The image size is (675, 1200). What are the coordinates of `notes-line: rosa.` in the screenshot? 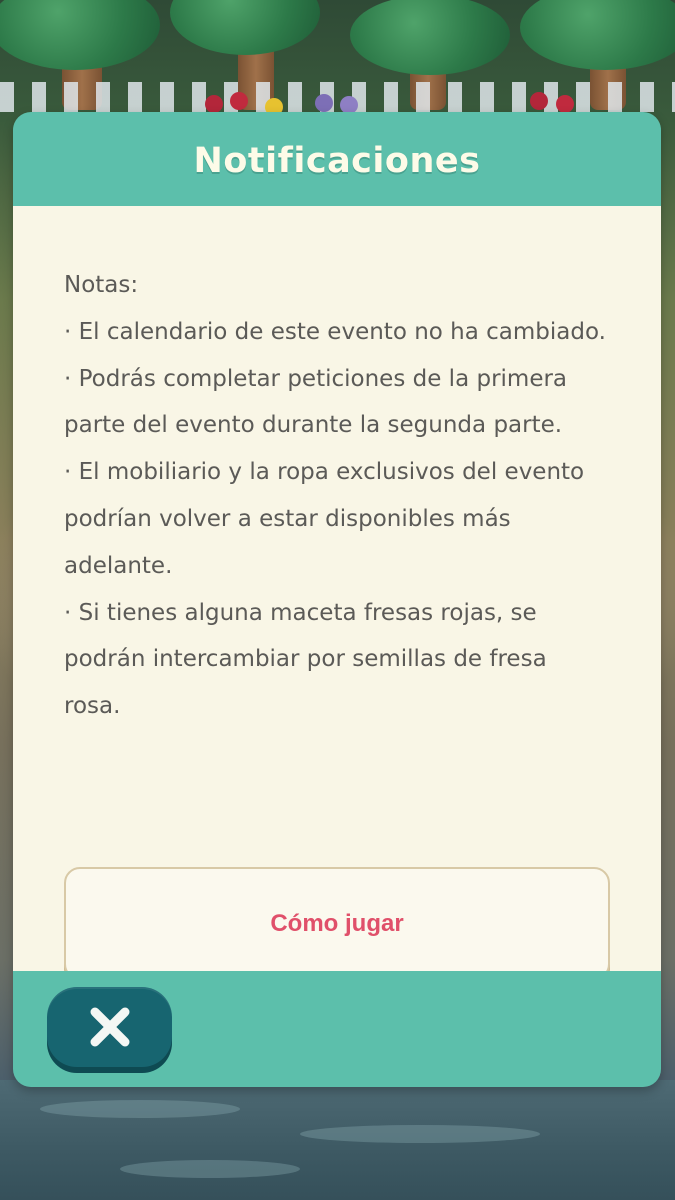 It's located at (92, 706).